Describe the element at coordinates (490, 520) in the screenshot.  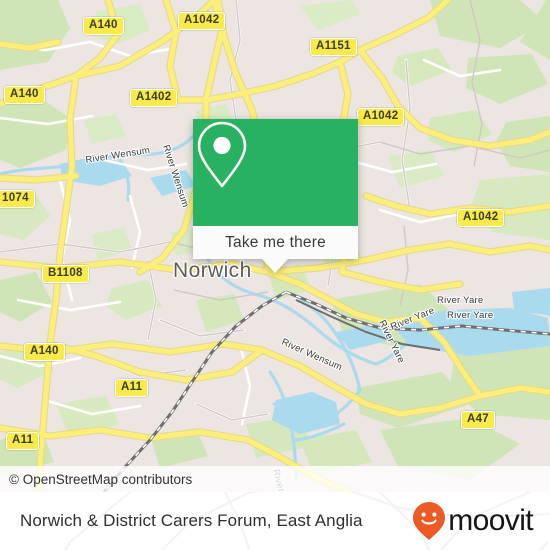
I see `moovit-wordmark: moovit` at that location.